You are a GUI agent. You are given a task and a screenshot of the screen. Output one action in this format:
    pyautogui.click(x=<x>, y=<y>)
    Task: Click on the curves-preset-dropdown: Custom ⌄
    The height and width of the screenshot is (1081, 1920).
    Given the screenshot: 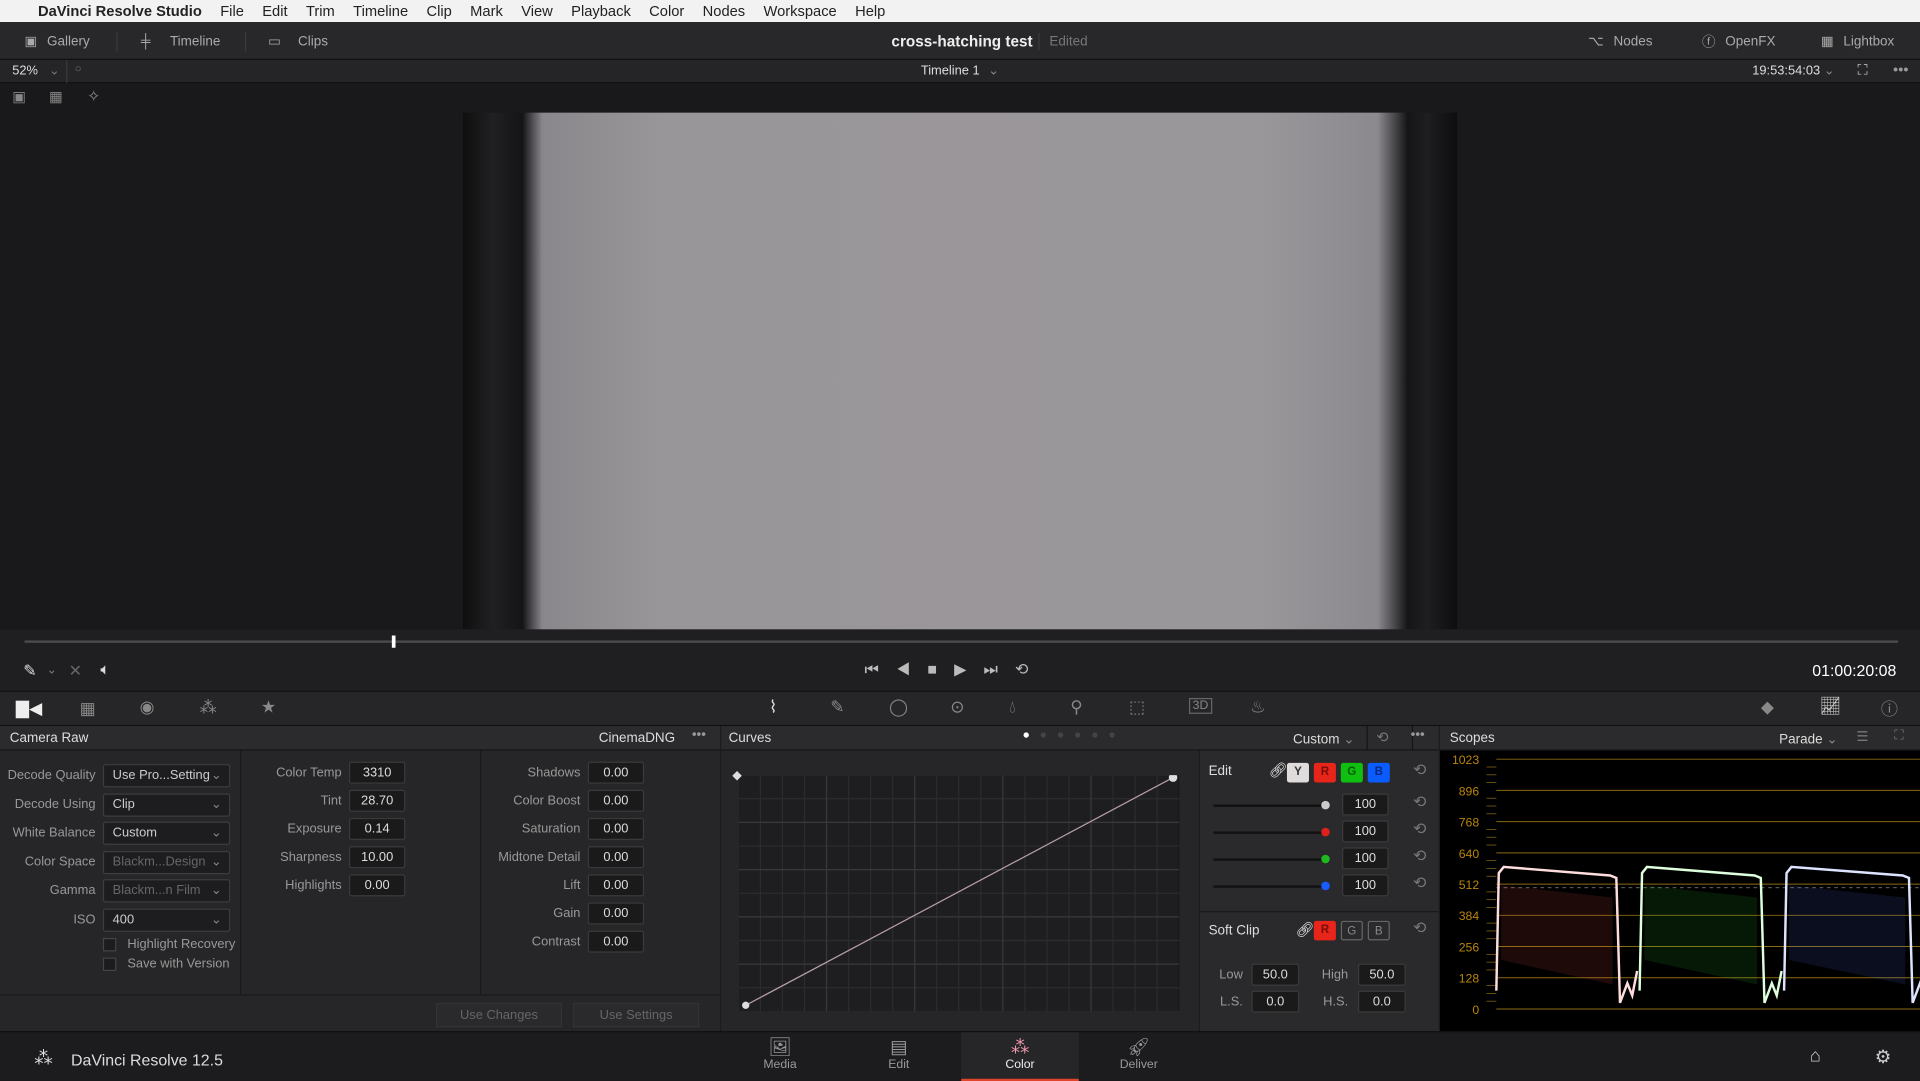 What is the action you would take?
    pyautogui.click(x=1323, y=739)
    